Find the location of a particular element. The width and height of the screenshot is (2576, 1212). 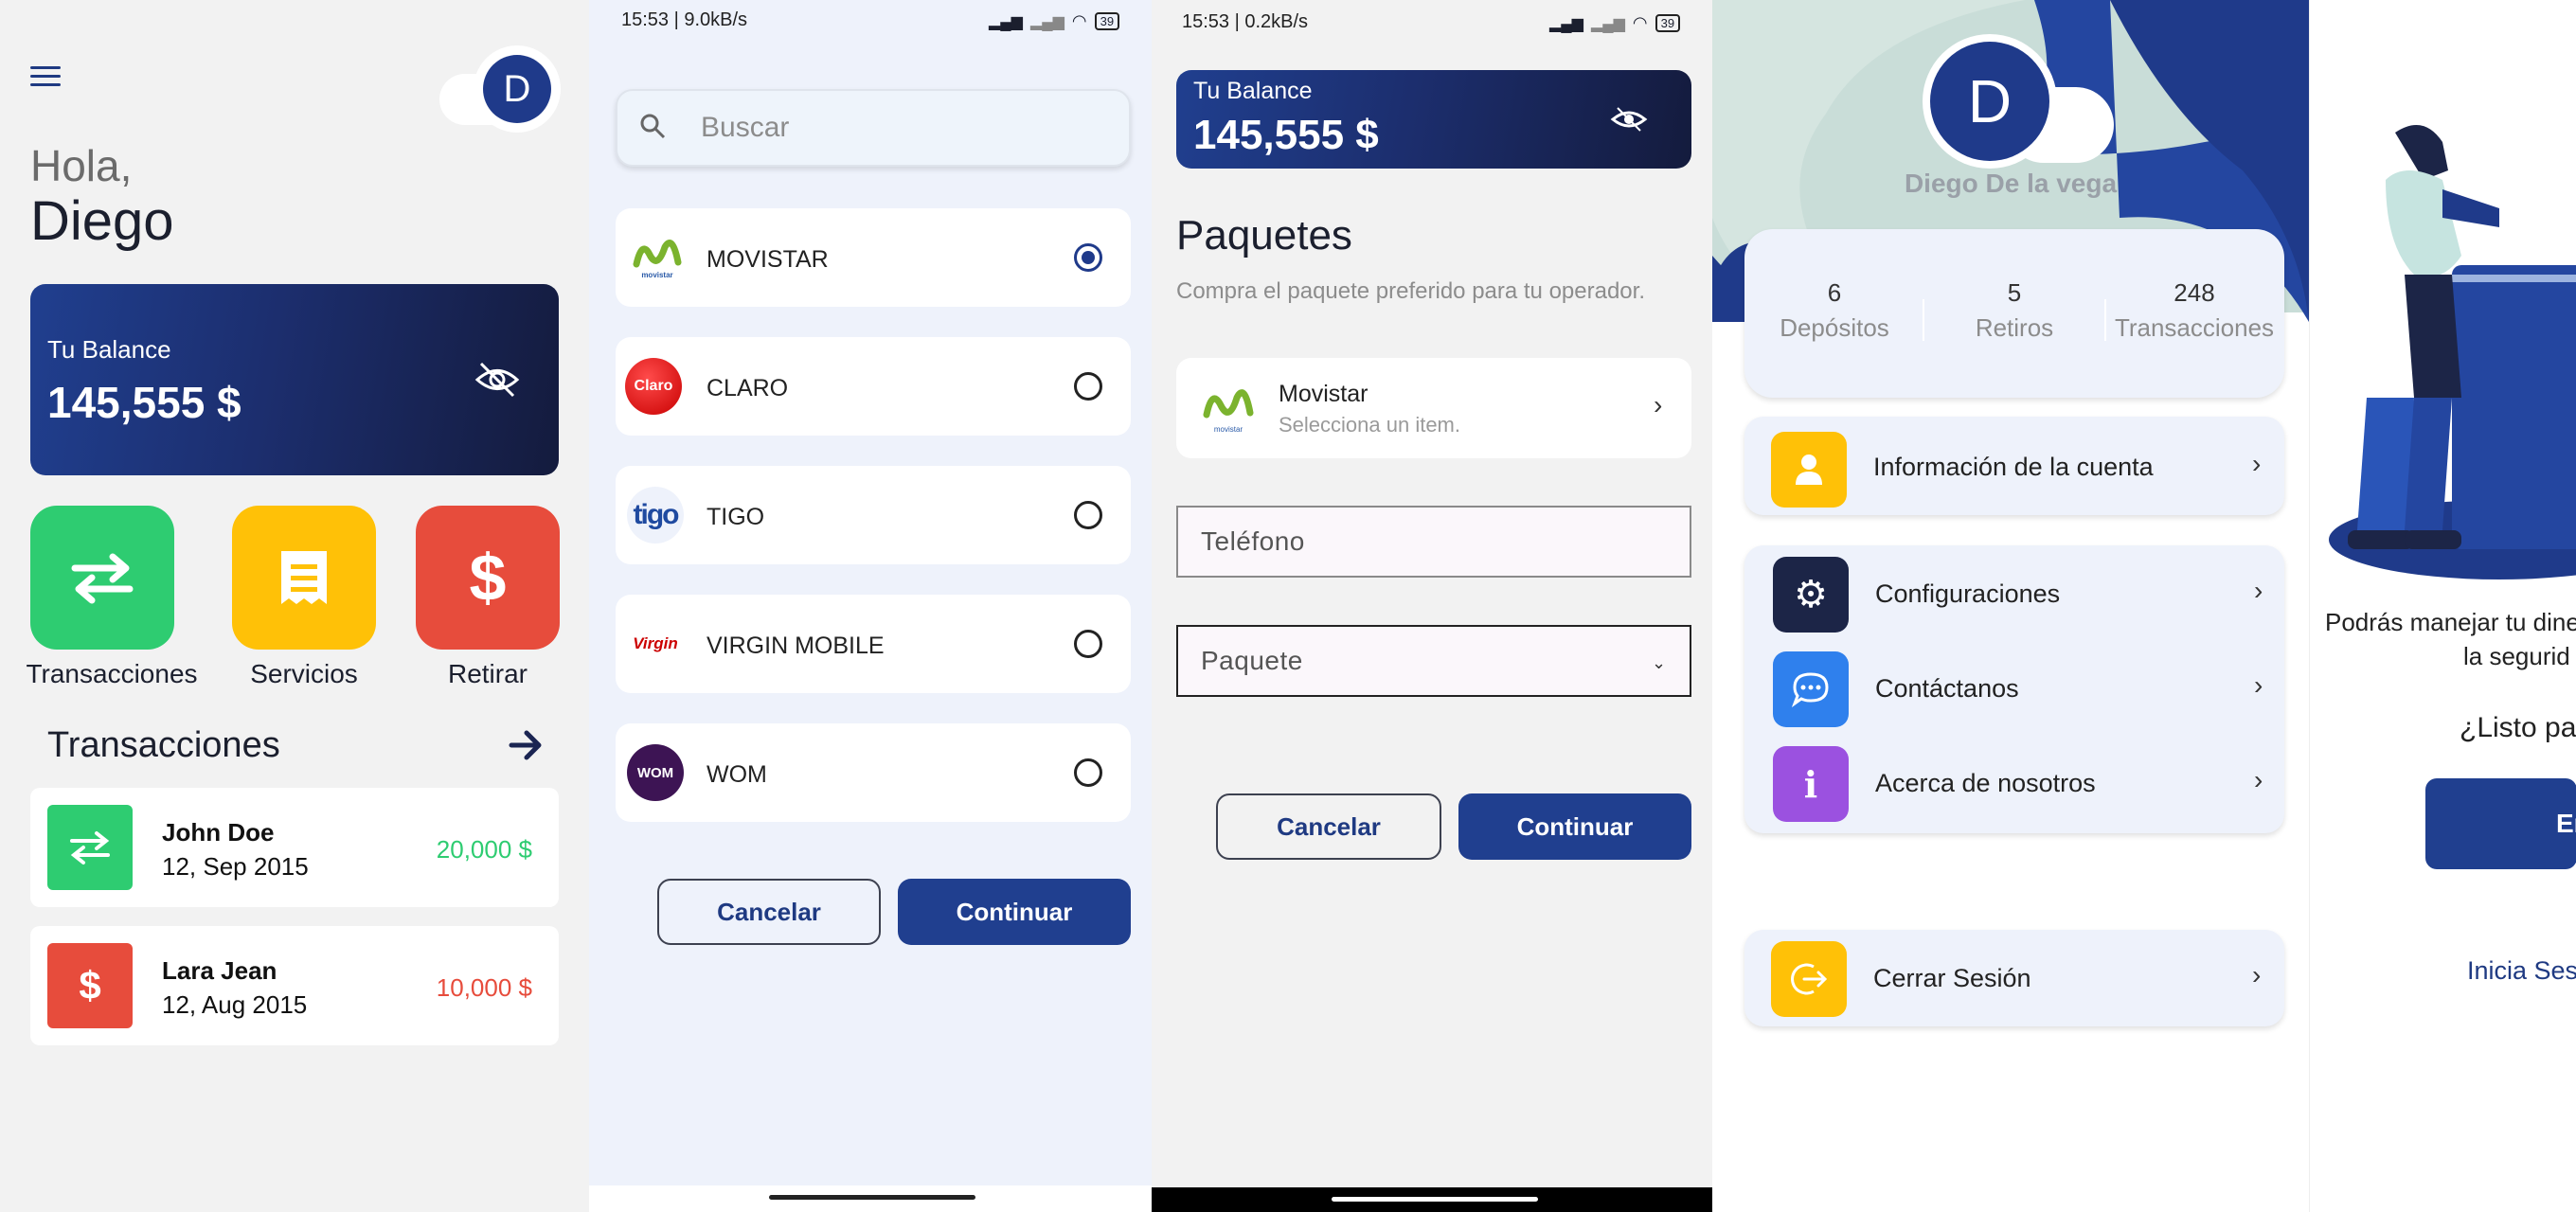

about-item: i Acerca de nosotros › is located at coordinates (2014, 786).